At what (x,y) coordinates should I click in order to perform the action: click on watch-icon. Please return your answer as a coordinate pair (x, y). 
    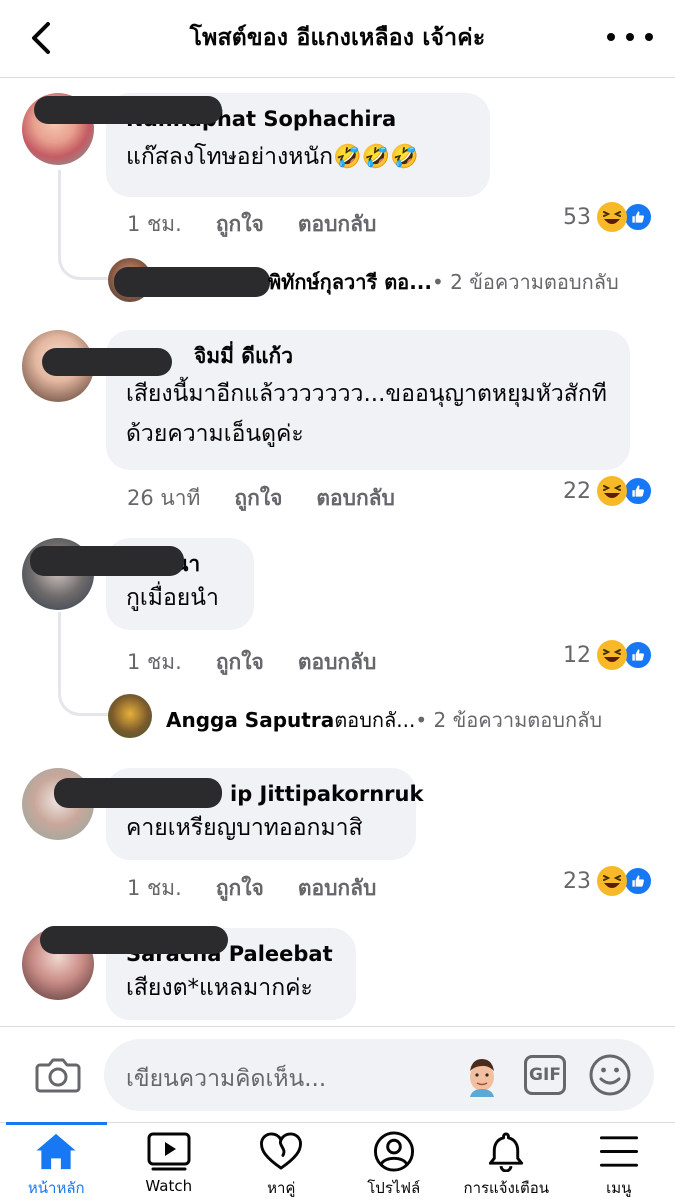
    Looking at the image, I should click on (169, 1151).